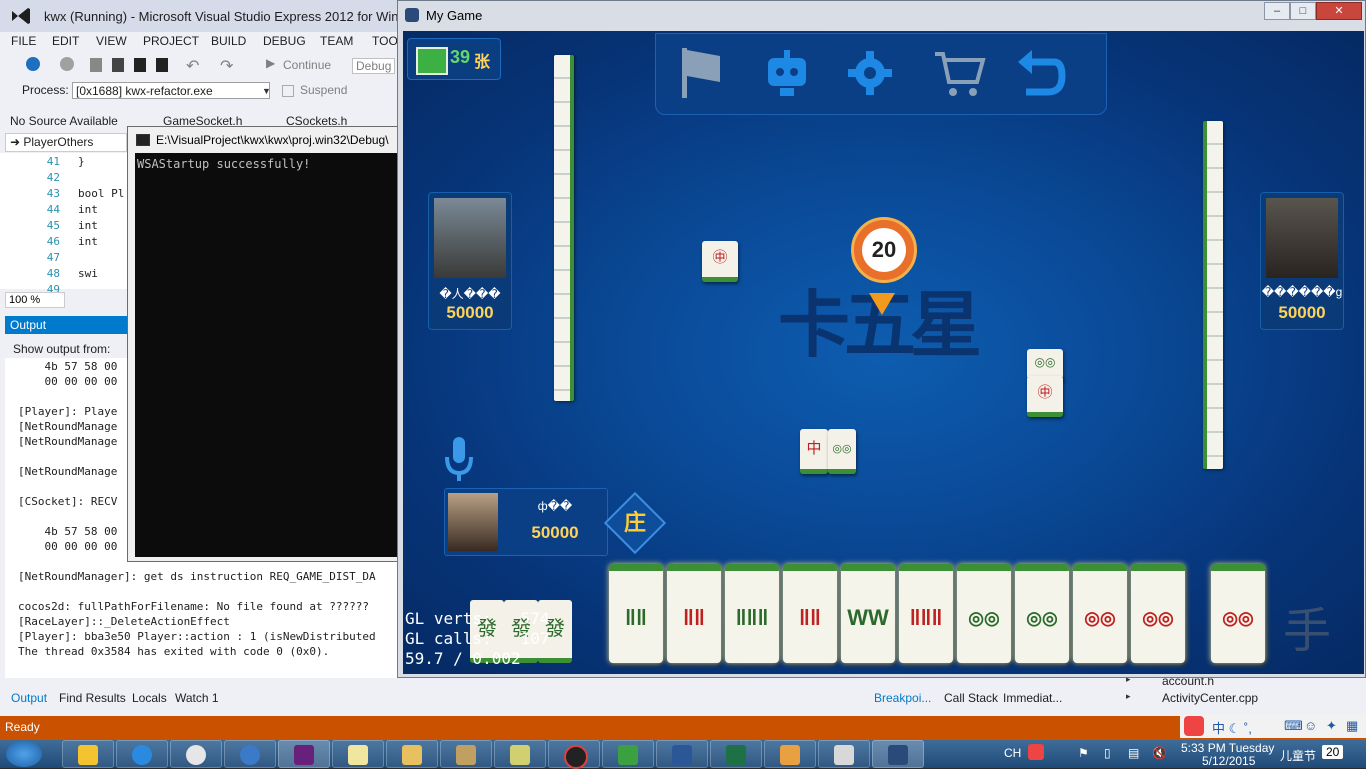 The height and width of the screenshot is (769, 1366). Describe the element at coordinates (374, 66) in the screenshot. I see `config-dropdown: Debug` at that location.